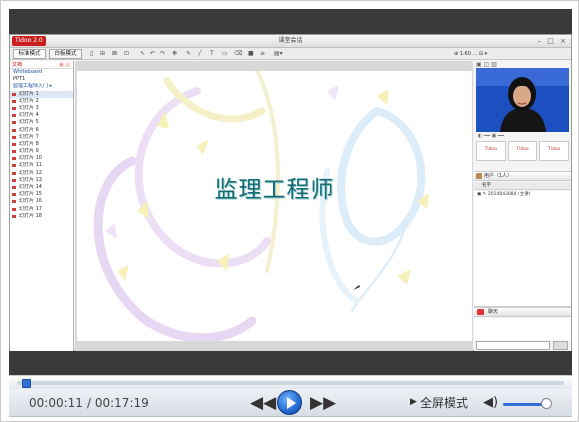 The height and width of the screenshot is (422, 579). Describe the element at coordinates (546, 403) in the screenshot. I see `volume-knob` at that location.